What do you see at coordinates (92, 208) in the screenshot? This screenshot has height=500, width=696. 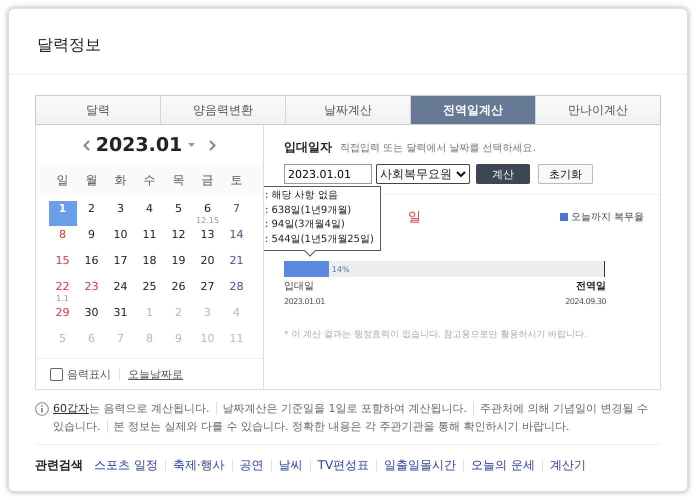 I see `calendar-day: 2` at bounding box center [92, 208].